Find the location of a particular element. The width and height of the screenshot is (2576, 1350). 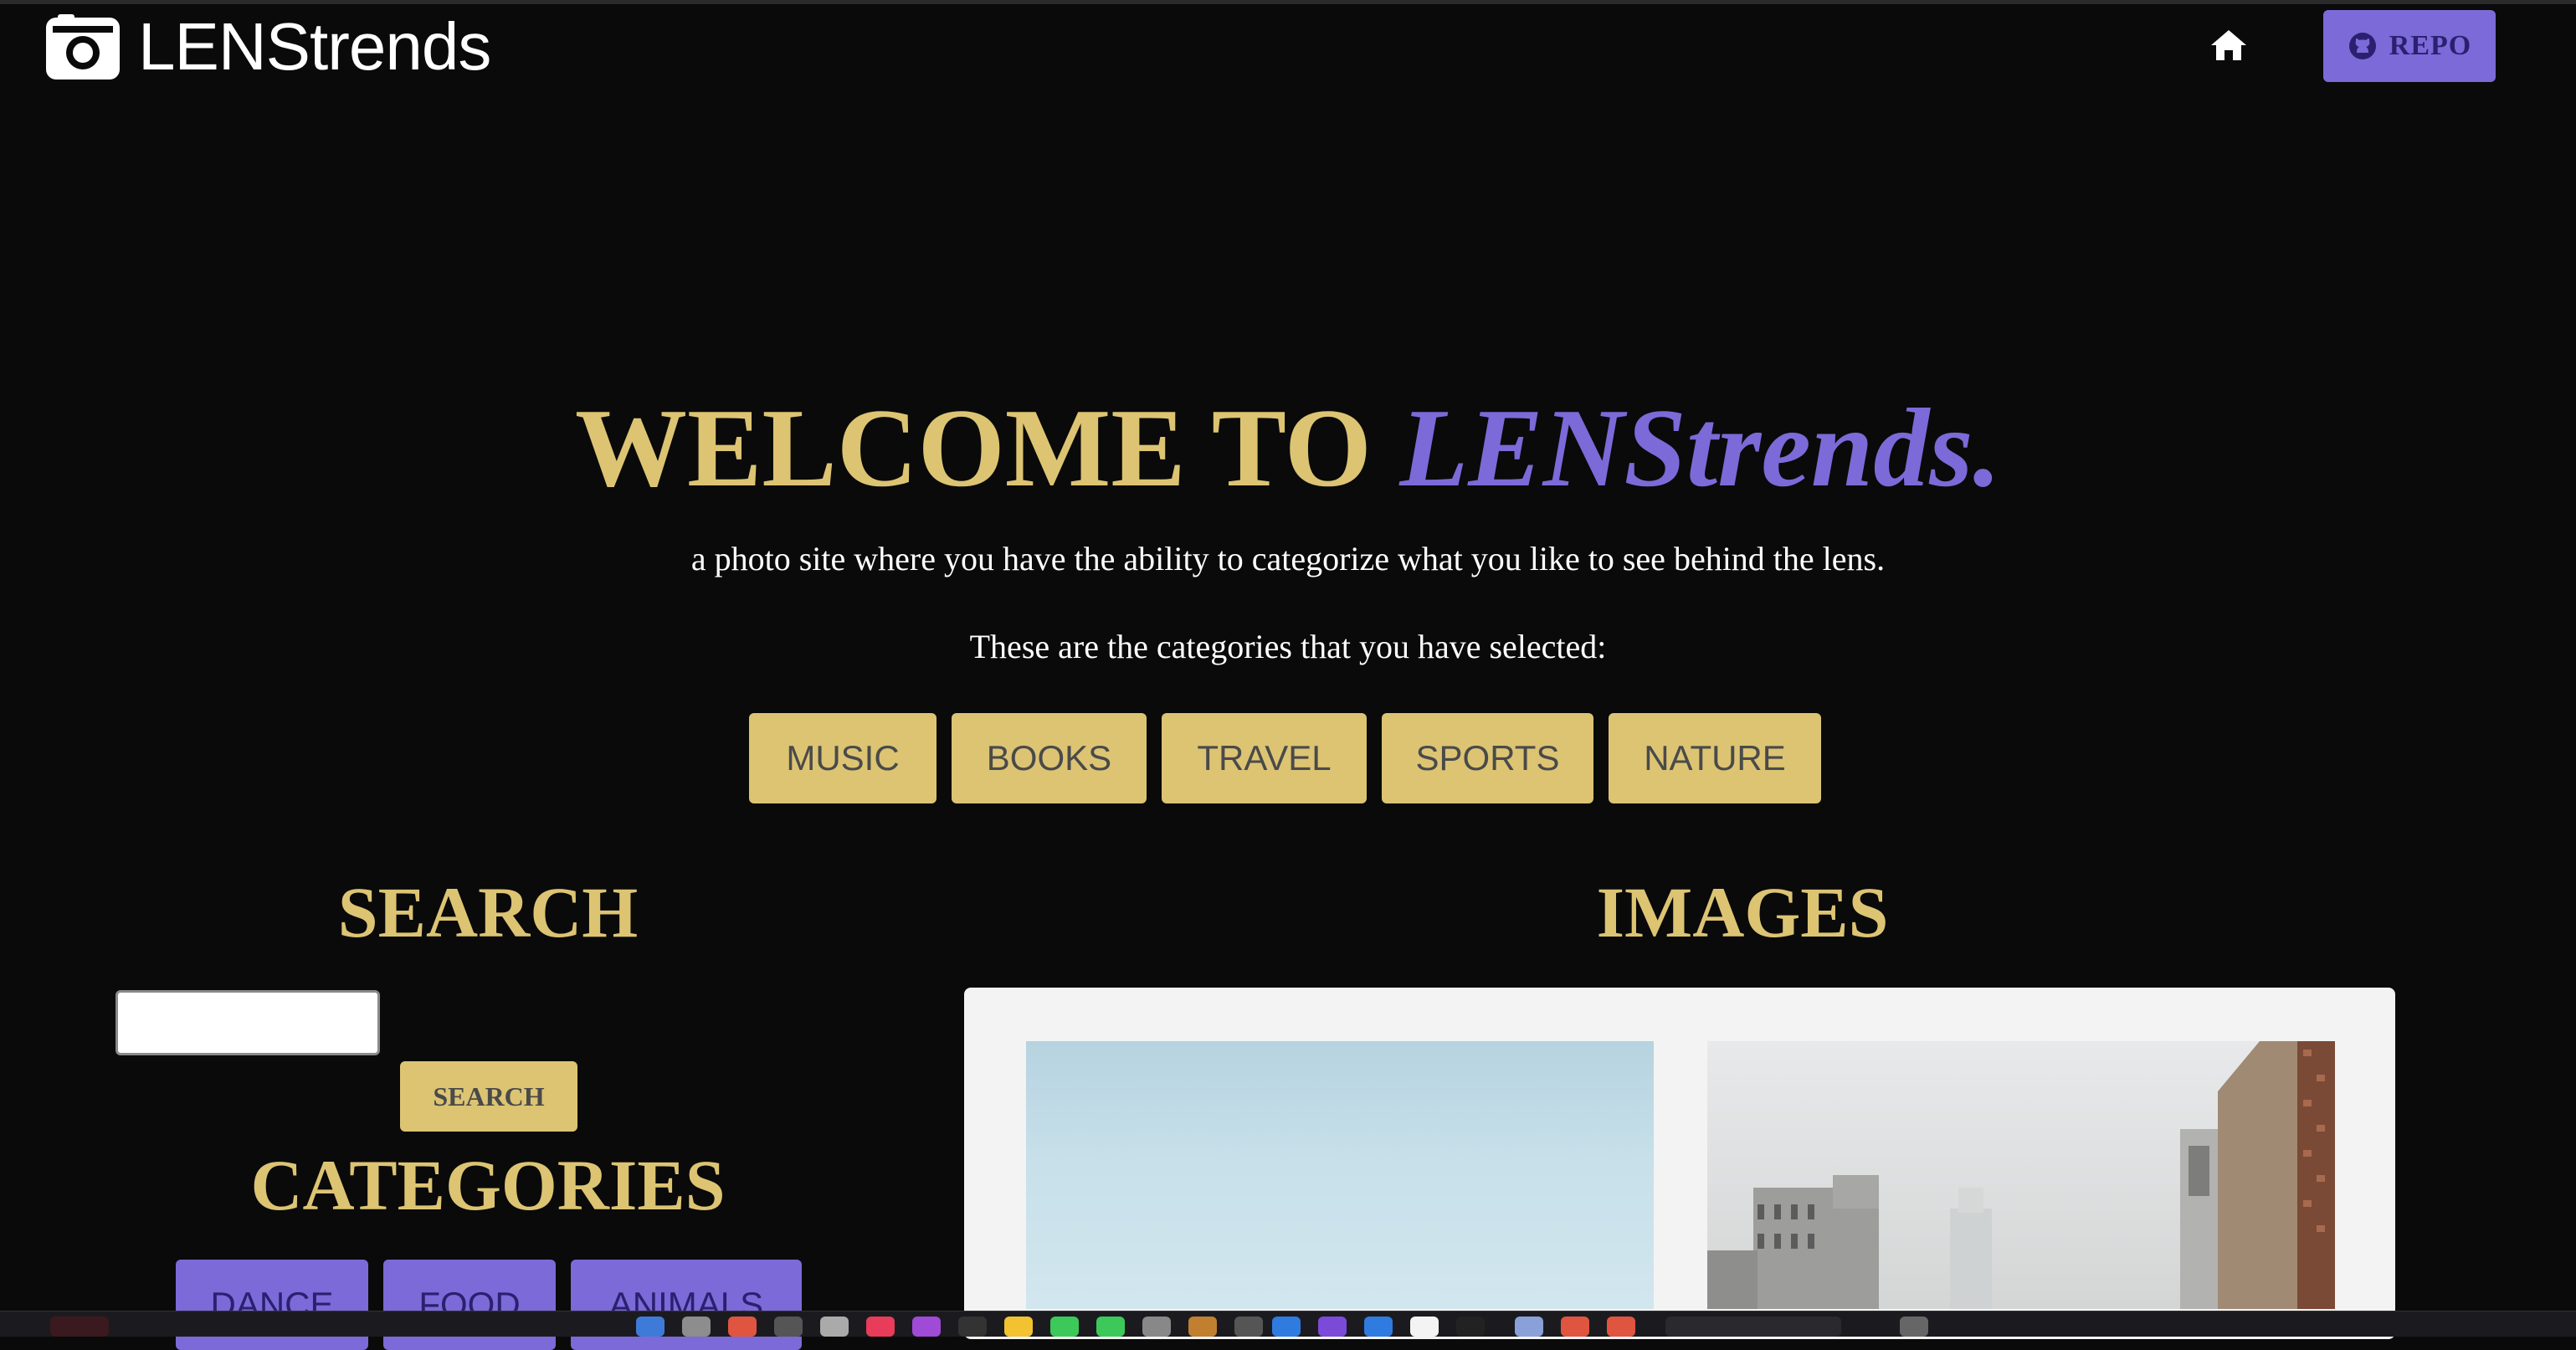

site-logo: LENStrends is located at coordinates (268, 46).